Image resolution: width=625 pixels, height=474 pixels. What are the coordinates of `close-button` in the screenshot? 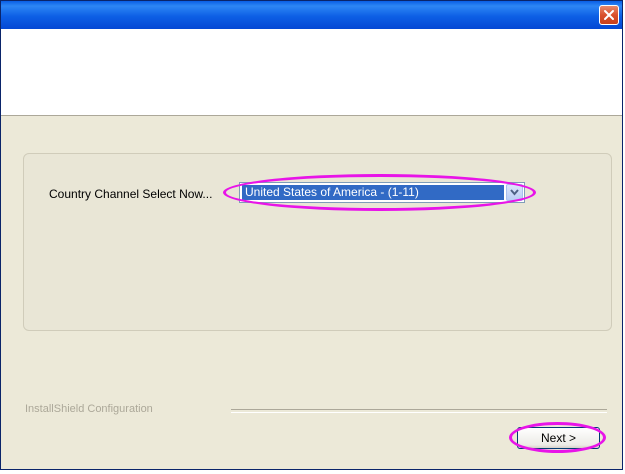 It's located at (609, 15).